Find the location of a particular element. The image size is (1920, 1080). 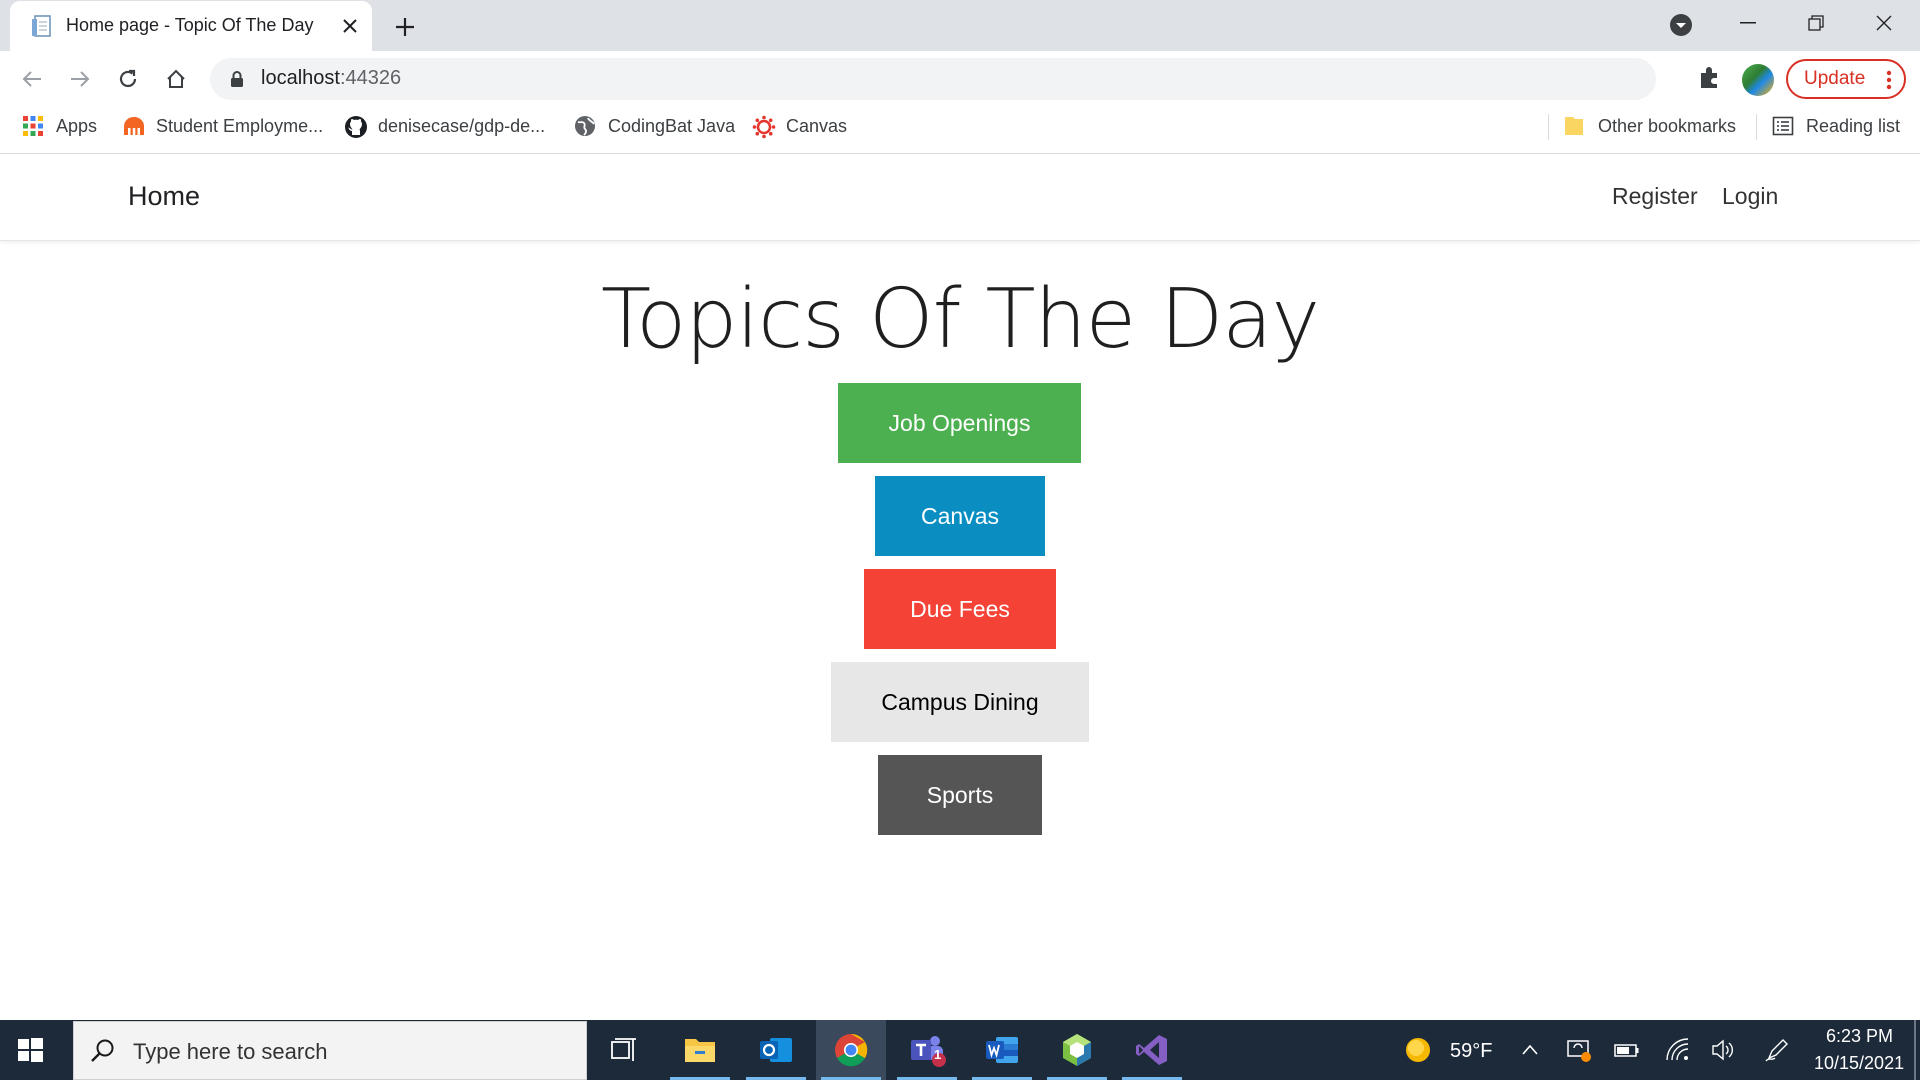

lock-icon is located at coordinates (237, 79).